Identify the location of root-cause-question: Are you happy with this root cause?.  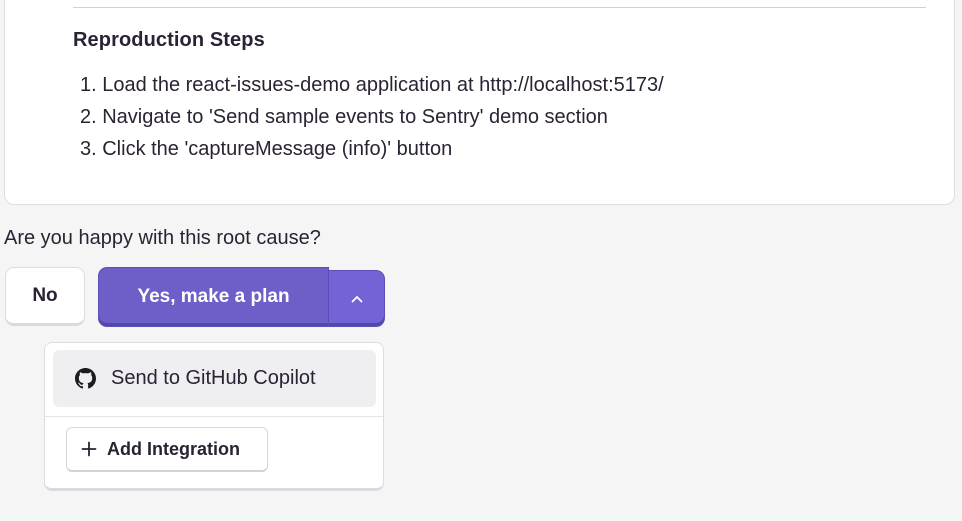
(162, 238).